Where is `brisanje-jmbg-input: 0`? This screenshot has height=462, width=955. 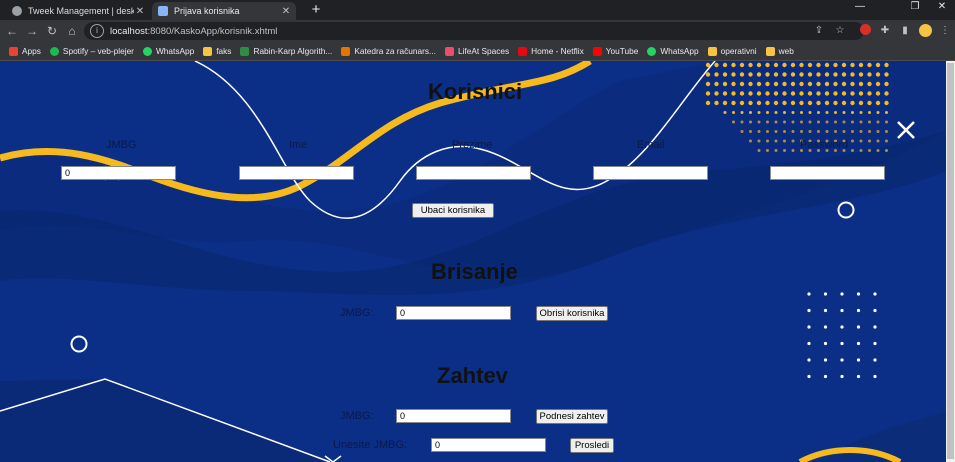
brisanje-jmbg-input: 0 is located at coordinates (453, 313).